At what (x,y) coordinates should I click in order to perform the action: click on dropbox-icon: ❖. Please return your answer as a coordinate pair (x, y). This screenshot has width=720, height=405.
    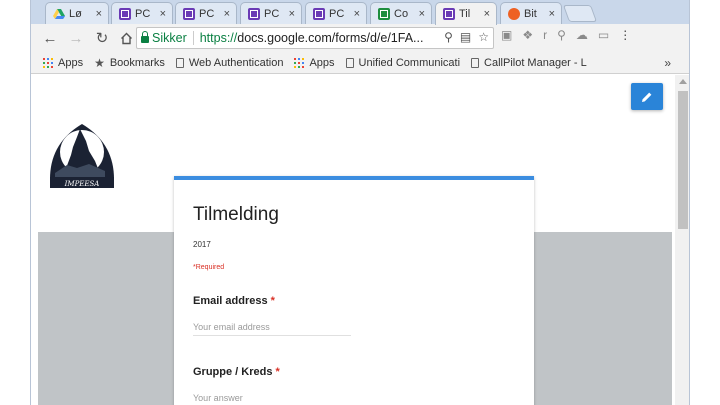
    Looking at the image, I should click on (527, 35).